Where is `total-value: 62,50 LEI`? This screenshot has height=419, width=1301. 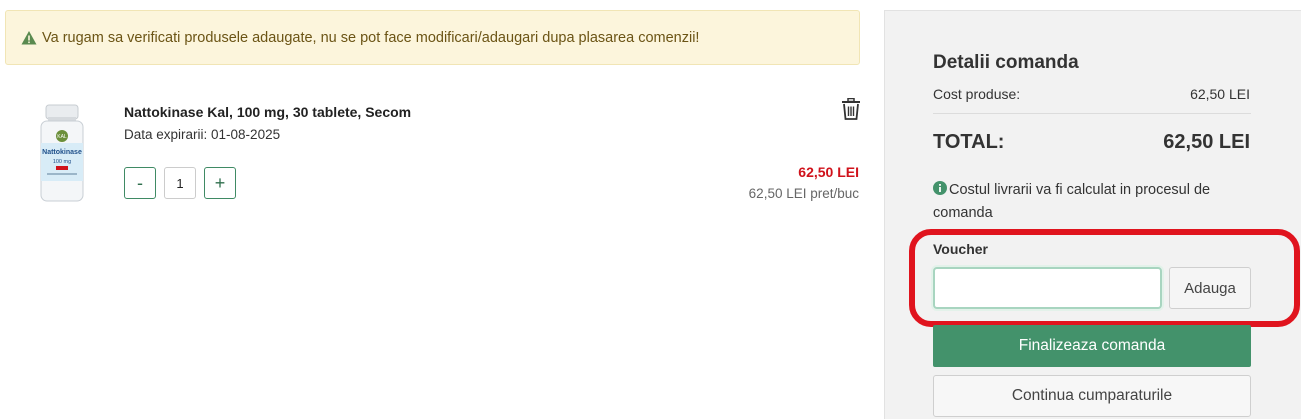
total-value: 62,50 LEI is located at coordinates (1206, 142).